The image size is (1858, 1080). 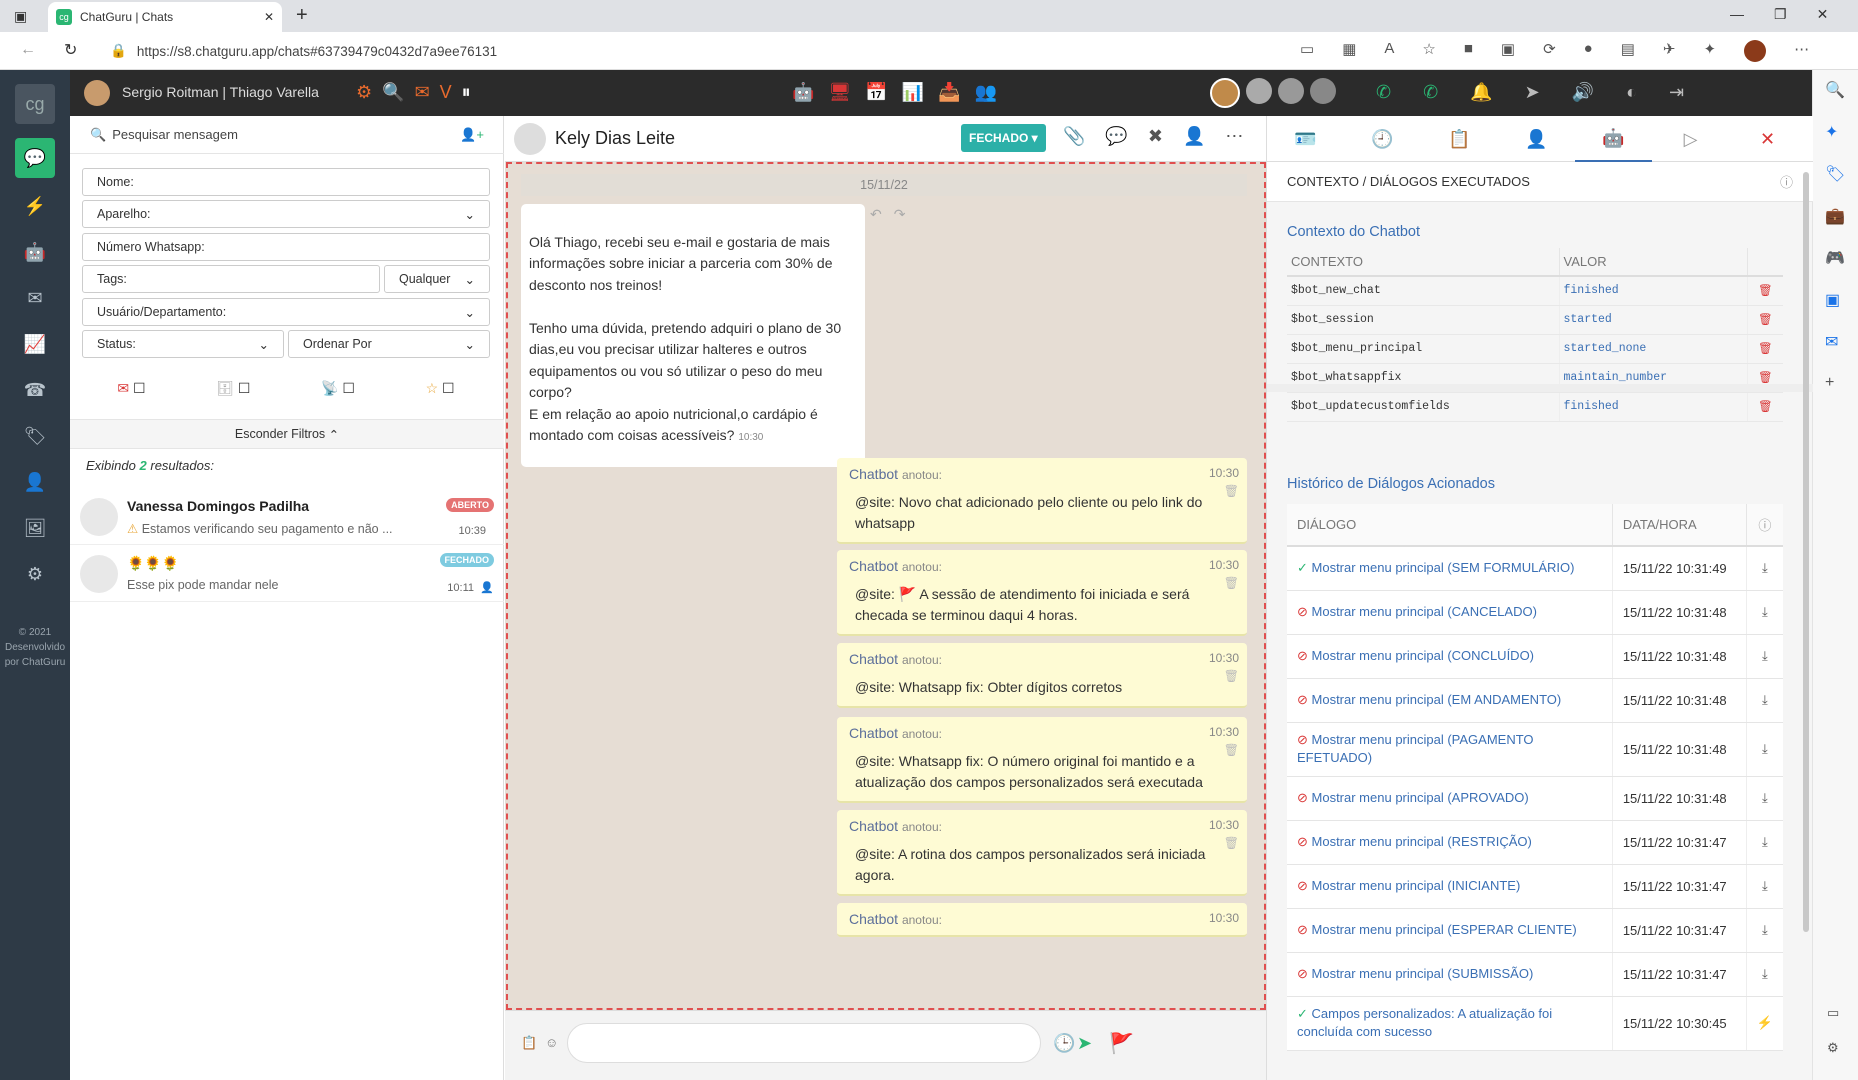 What do you see at coordinates (338, 388) in the screenshot?
I see `broadcast-filter: 📡 ☐` at bounding box center [338, 388].